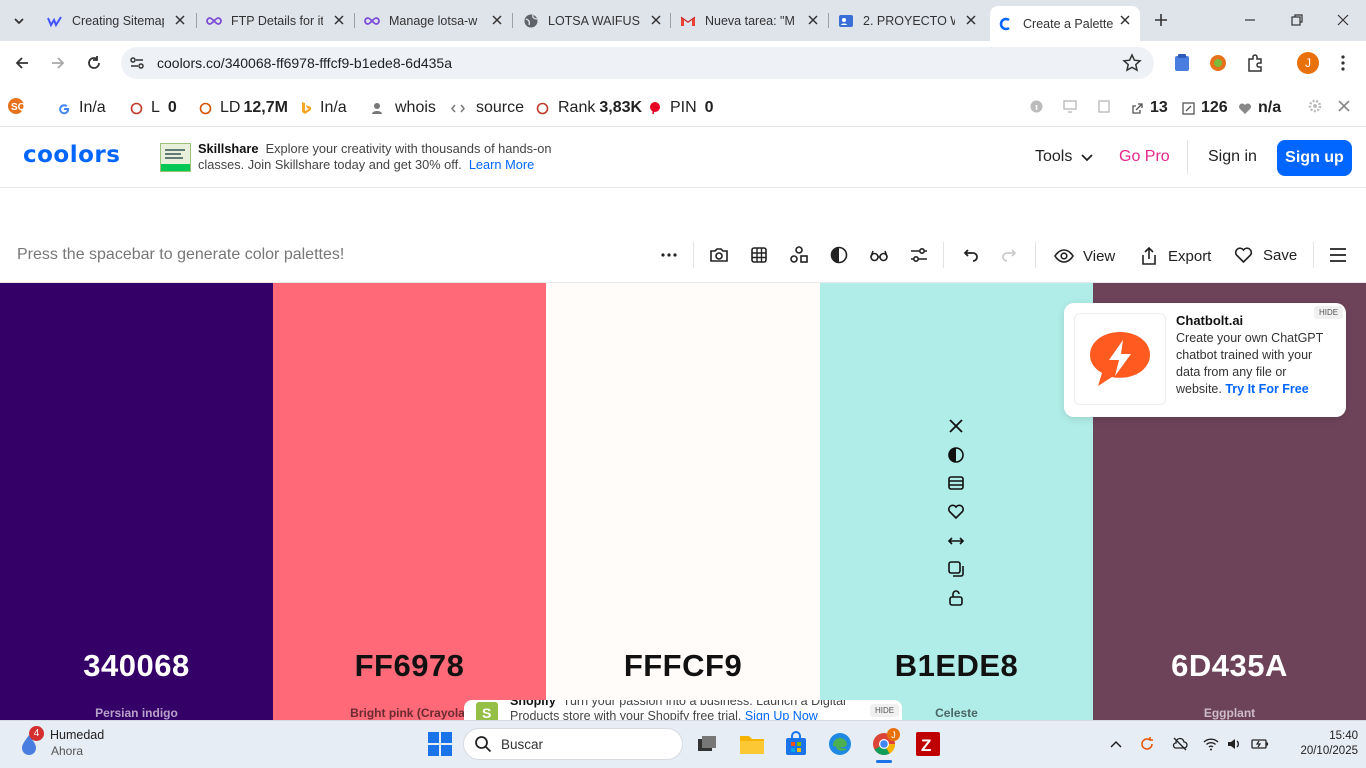 The image size is (1366, 768). What do you see at coordinates (1329, 312) in the screenshot?
I see `chatbolt-hide-button: HIDE` at bounding box center [1329, 312].